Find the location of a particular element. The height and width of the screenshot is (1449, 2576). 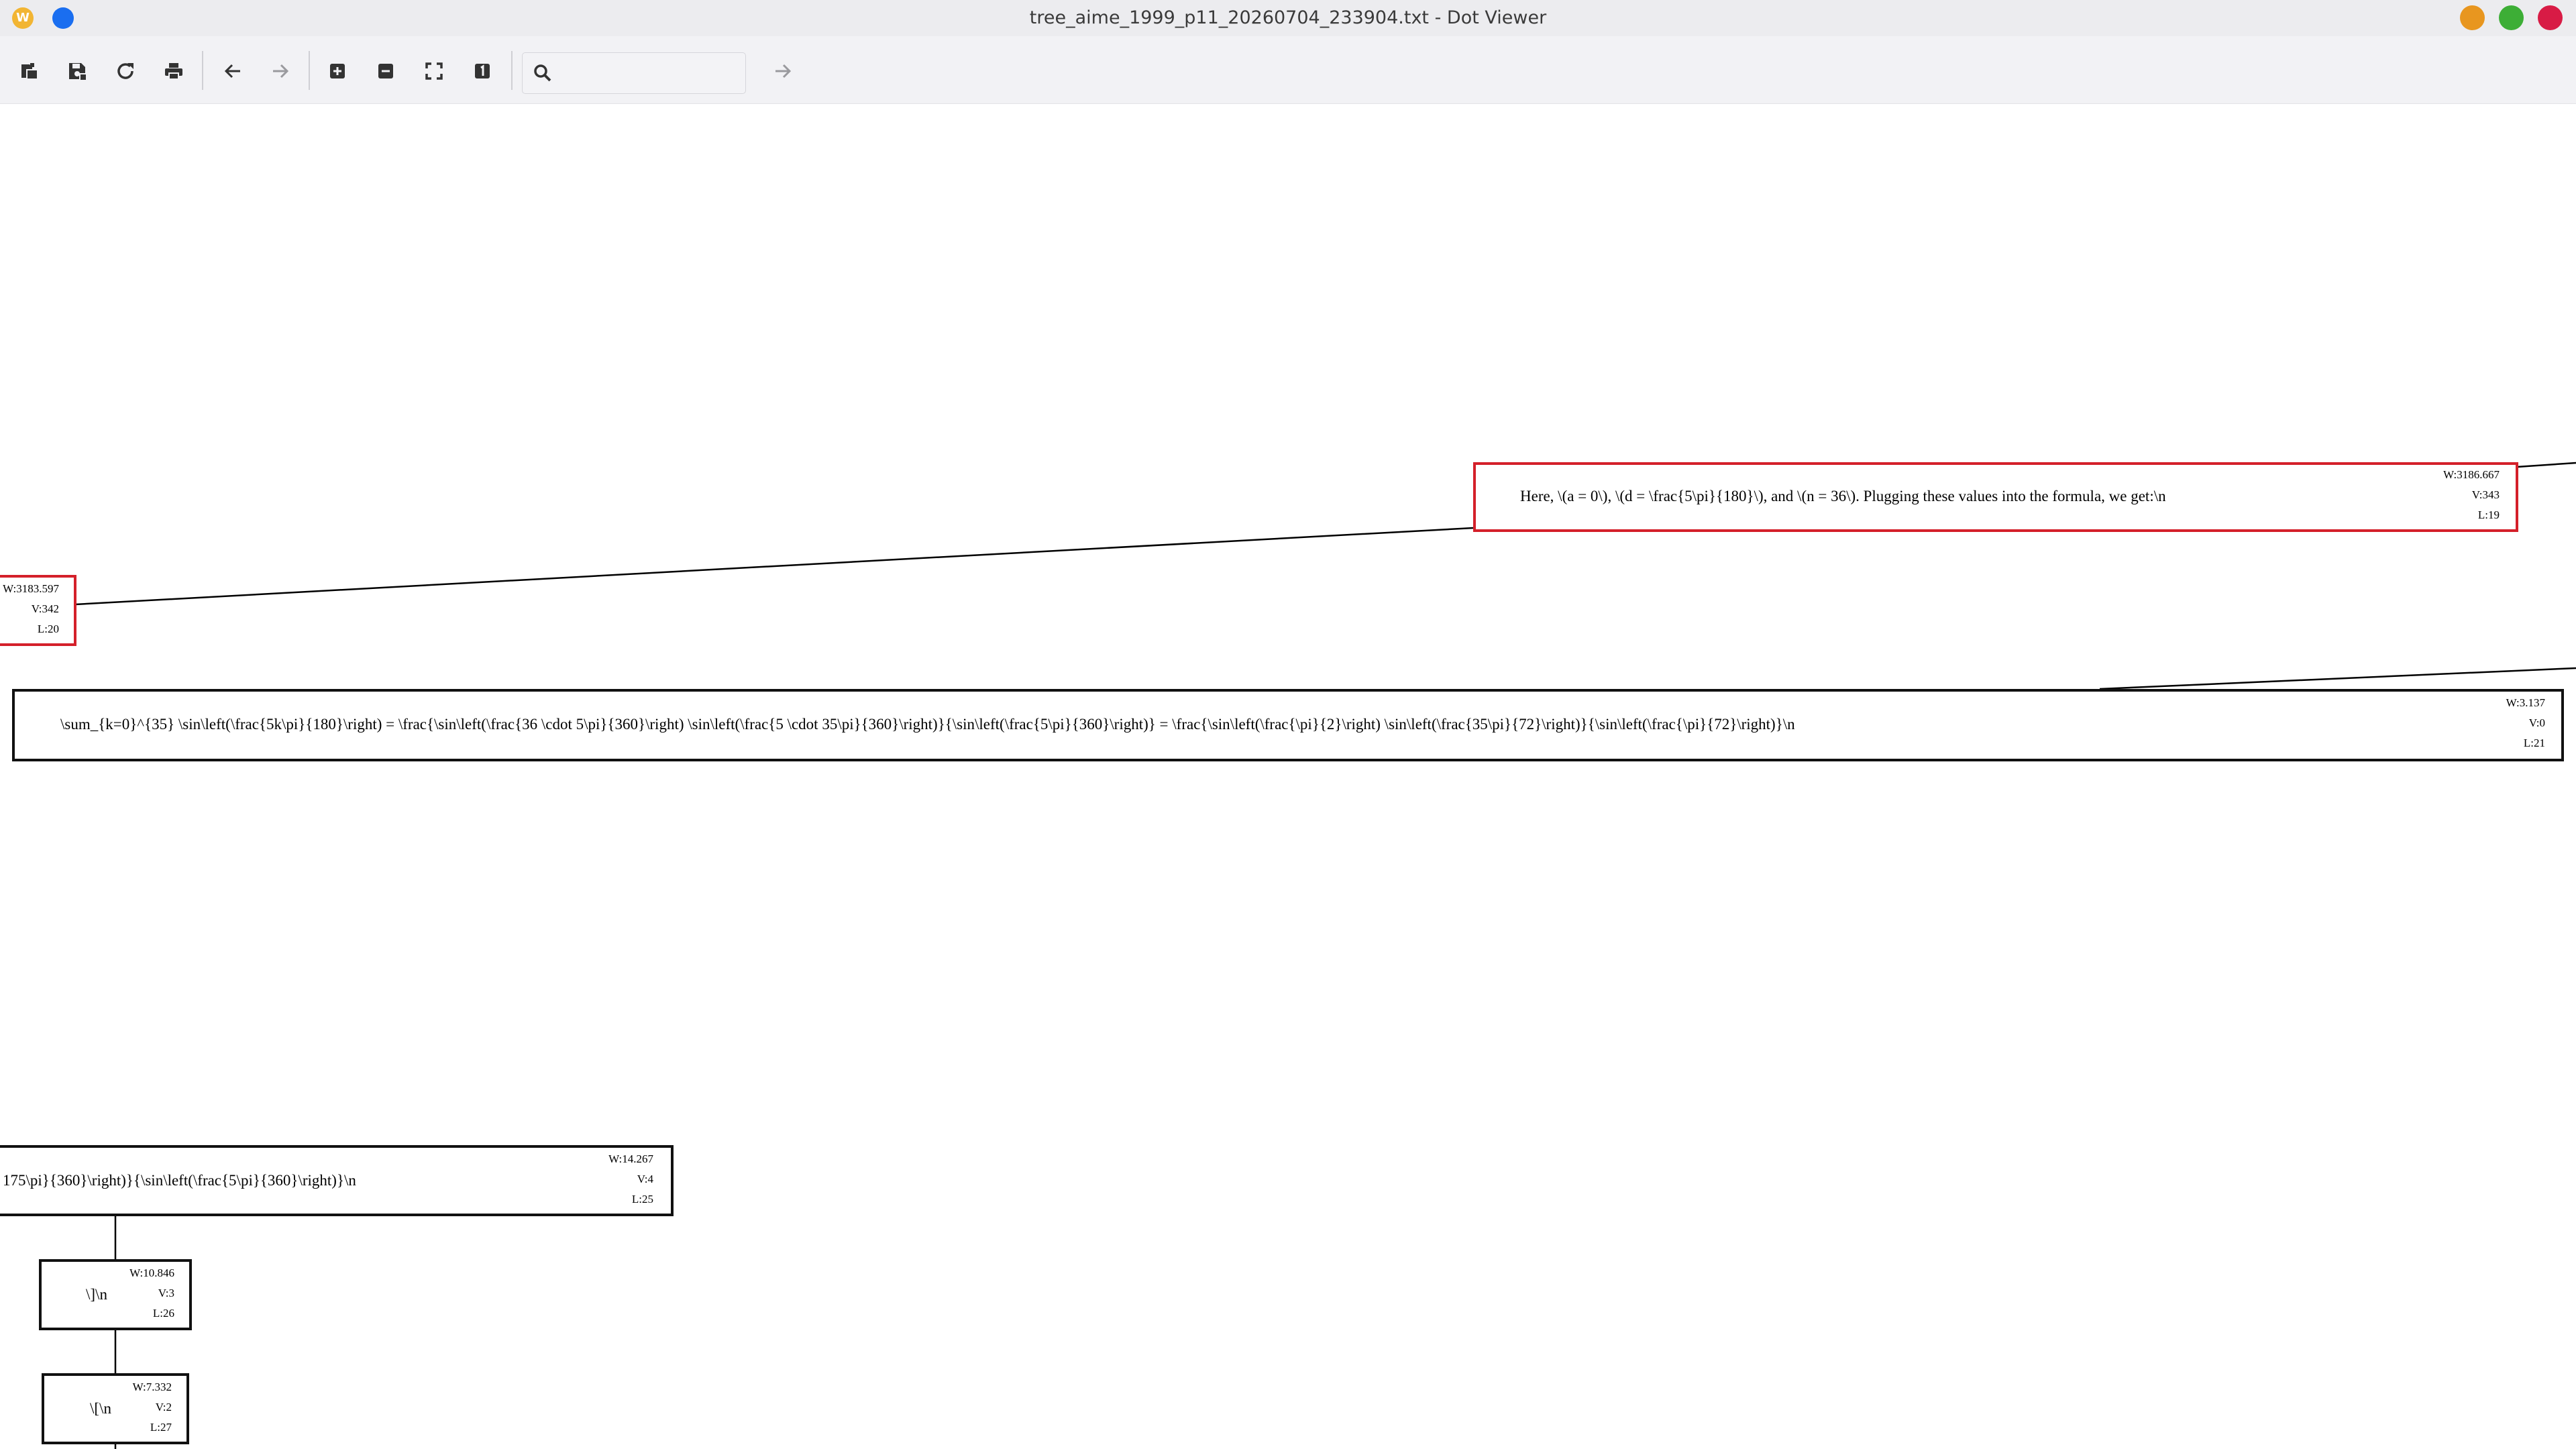

search-input is located at coordinates (650, 73).